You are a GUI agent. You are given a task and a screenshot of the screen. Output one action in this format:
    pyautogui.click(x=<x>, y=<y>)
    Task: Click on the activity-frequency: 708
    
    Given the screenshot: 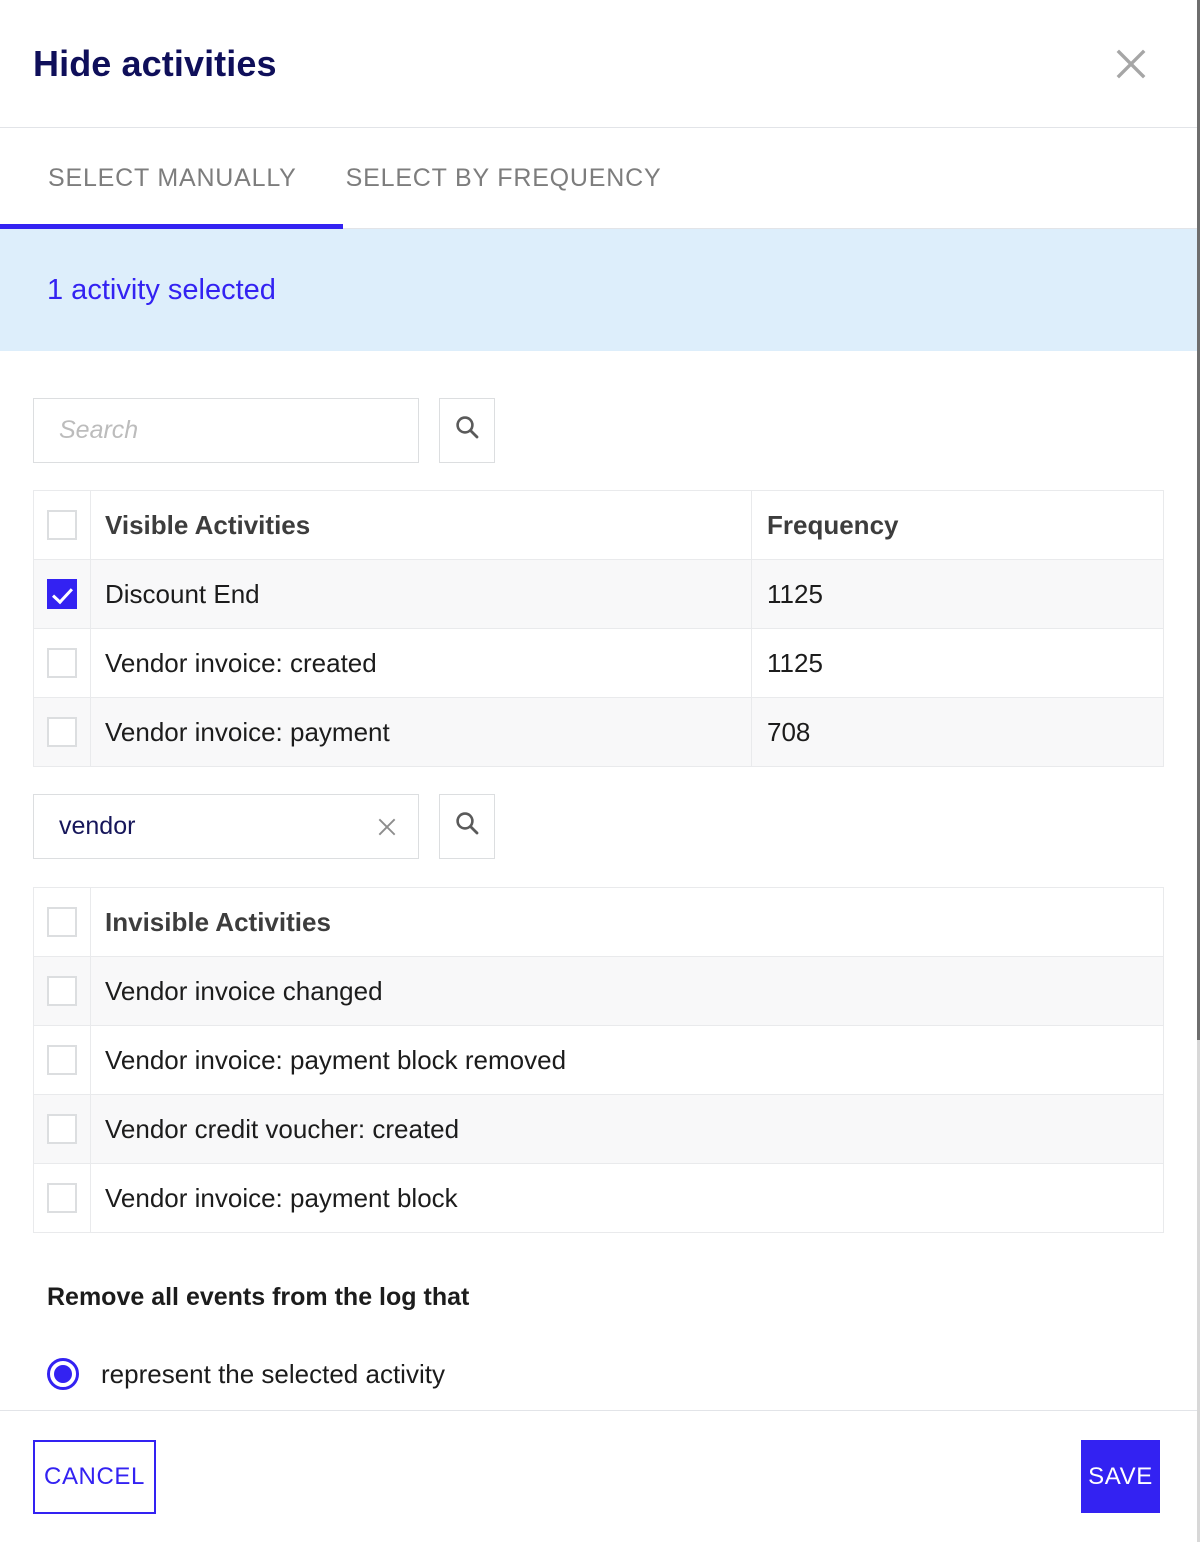 What is the action you would take?
    pyautogui.click(x=789, y=731)
    